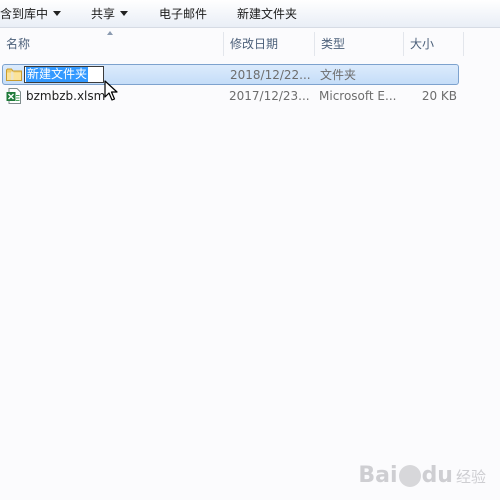  What do you see at coordinates (66, 96) in the screenshot?
I see `file-name: bzmbzb.xlsm` at bounding box center [66, 96].